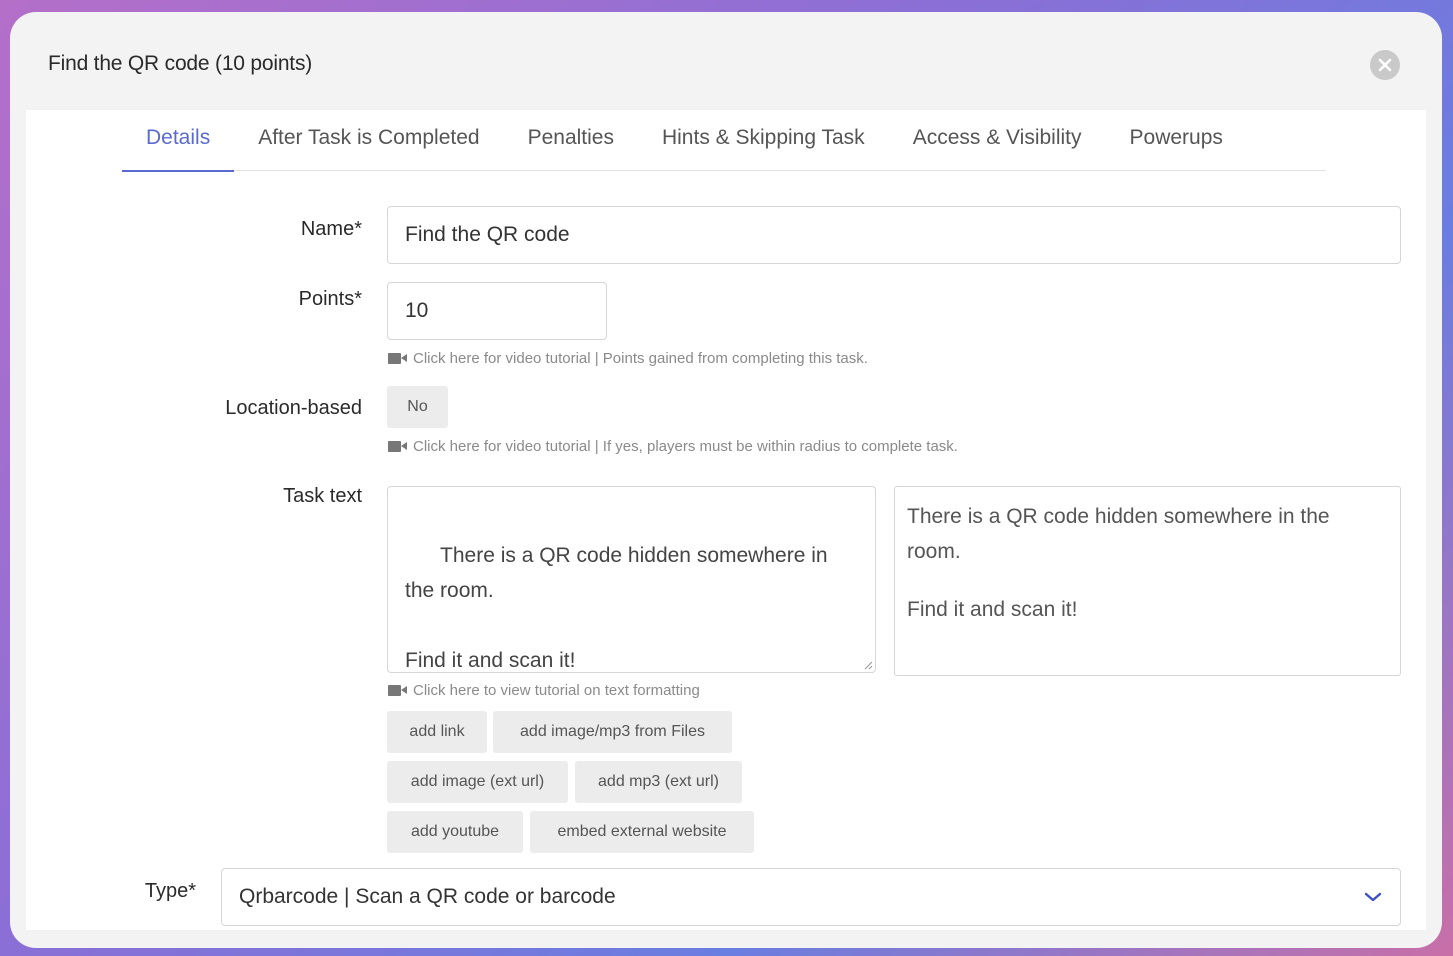 Image resolution: width=1453 pixels, height=956 pixels. I want to click on add-mp3-ext-url-button: add mp3 (ext url), so click(658, 782).